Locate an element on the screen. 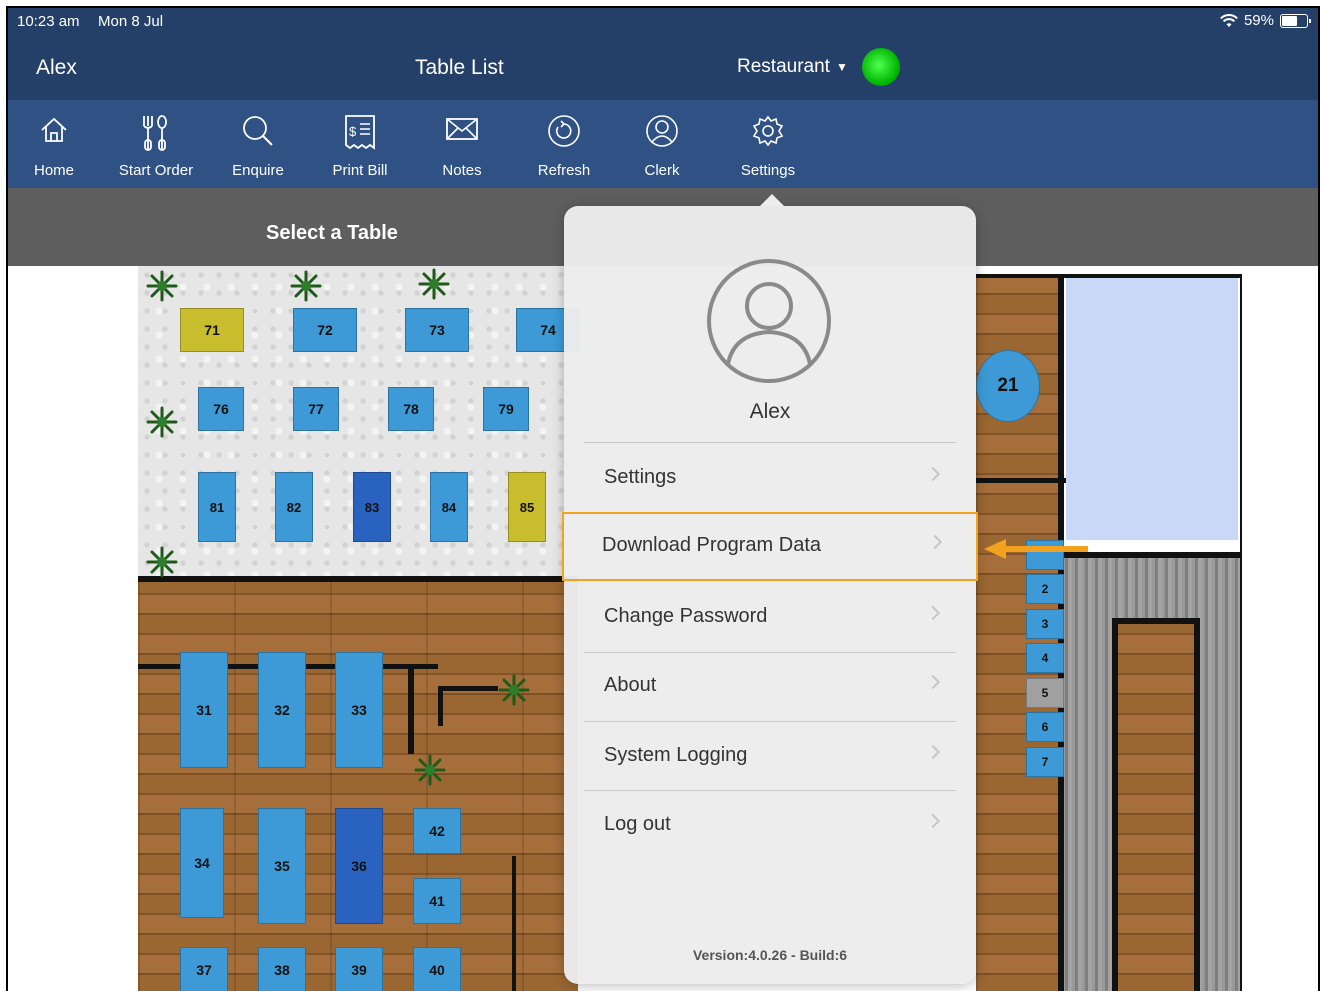 The image size is (1324, 991). user-name: Alex is located at coordinates (56, 68).